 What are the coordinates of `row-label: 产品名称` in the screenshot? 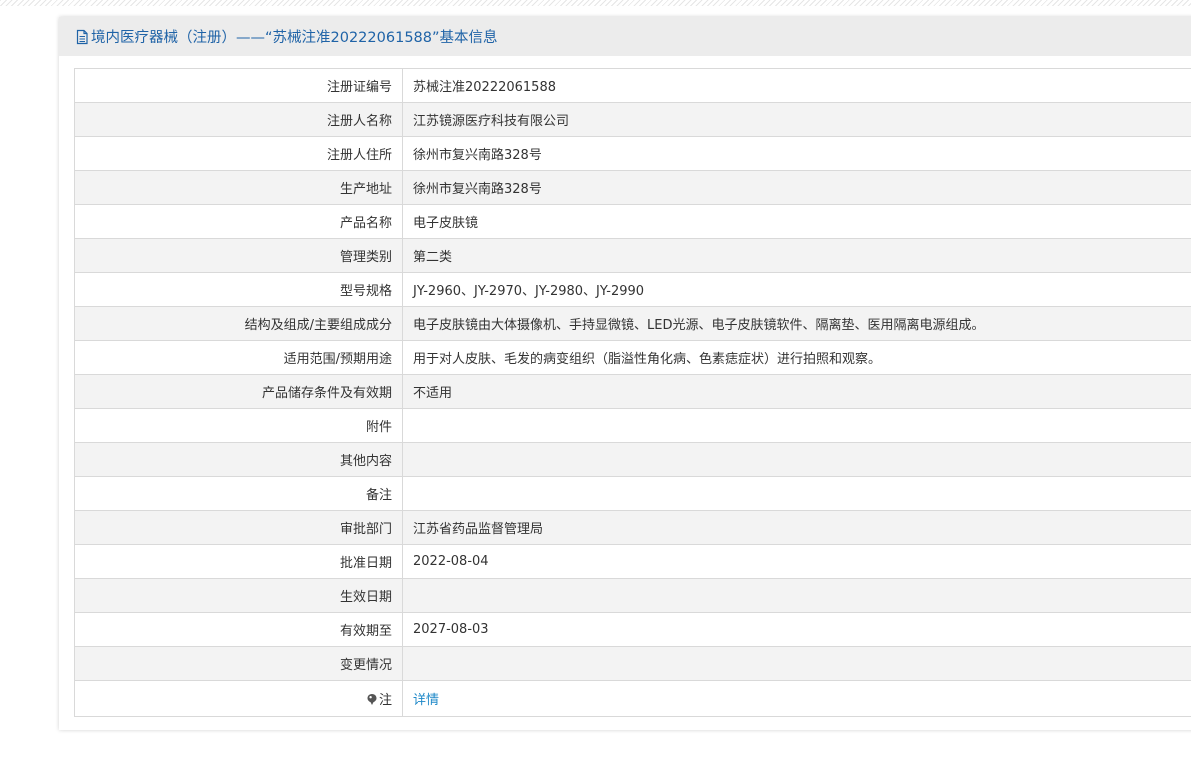 It's located at (238, 221).